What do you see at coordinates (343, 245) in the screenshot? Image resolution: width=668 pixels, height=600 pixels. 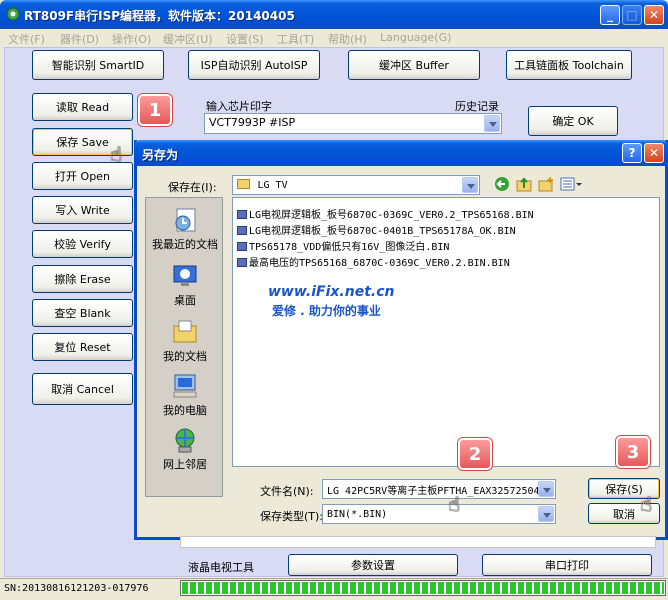 I see `list-item: TPS65178_VDD偏低只有16V_图像泛白.BIN` at bounding box center [343, 245].